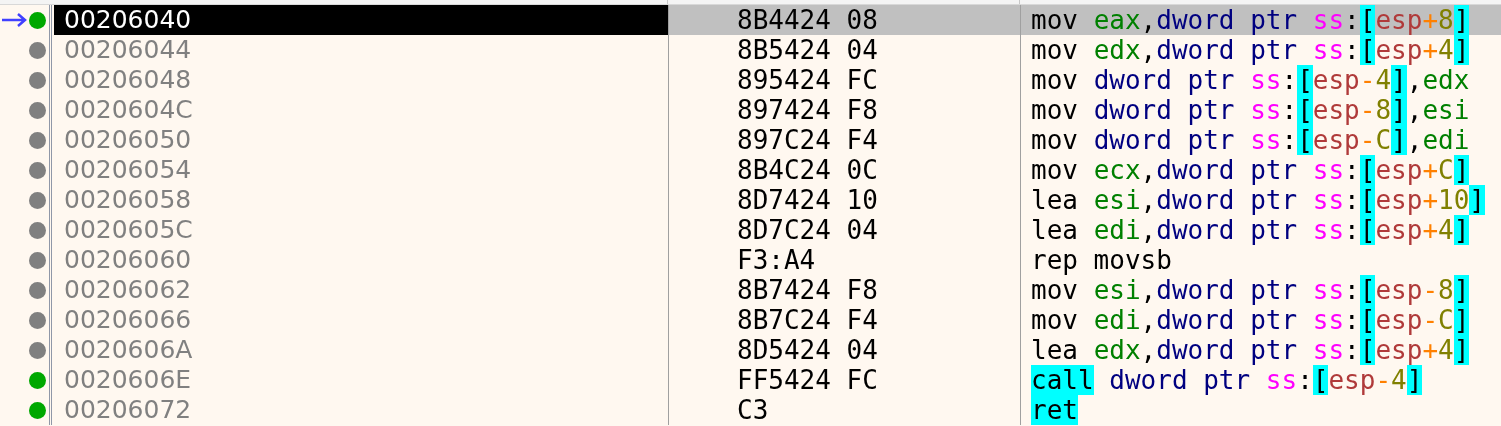  I want to click on instruction-text: mov dword ptr ss:[esp-8],esi, so click(1250, 110).